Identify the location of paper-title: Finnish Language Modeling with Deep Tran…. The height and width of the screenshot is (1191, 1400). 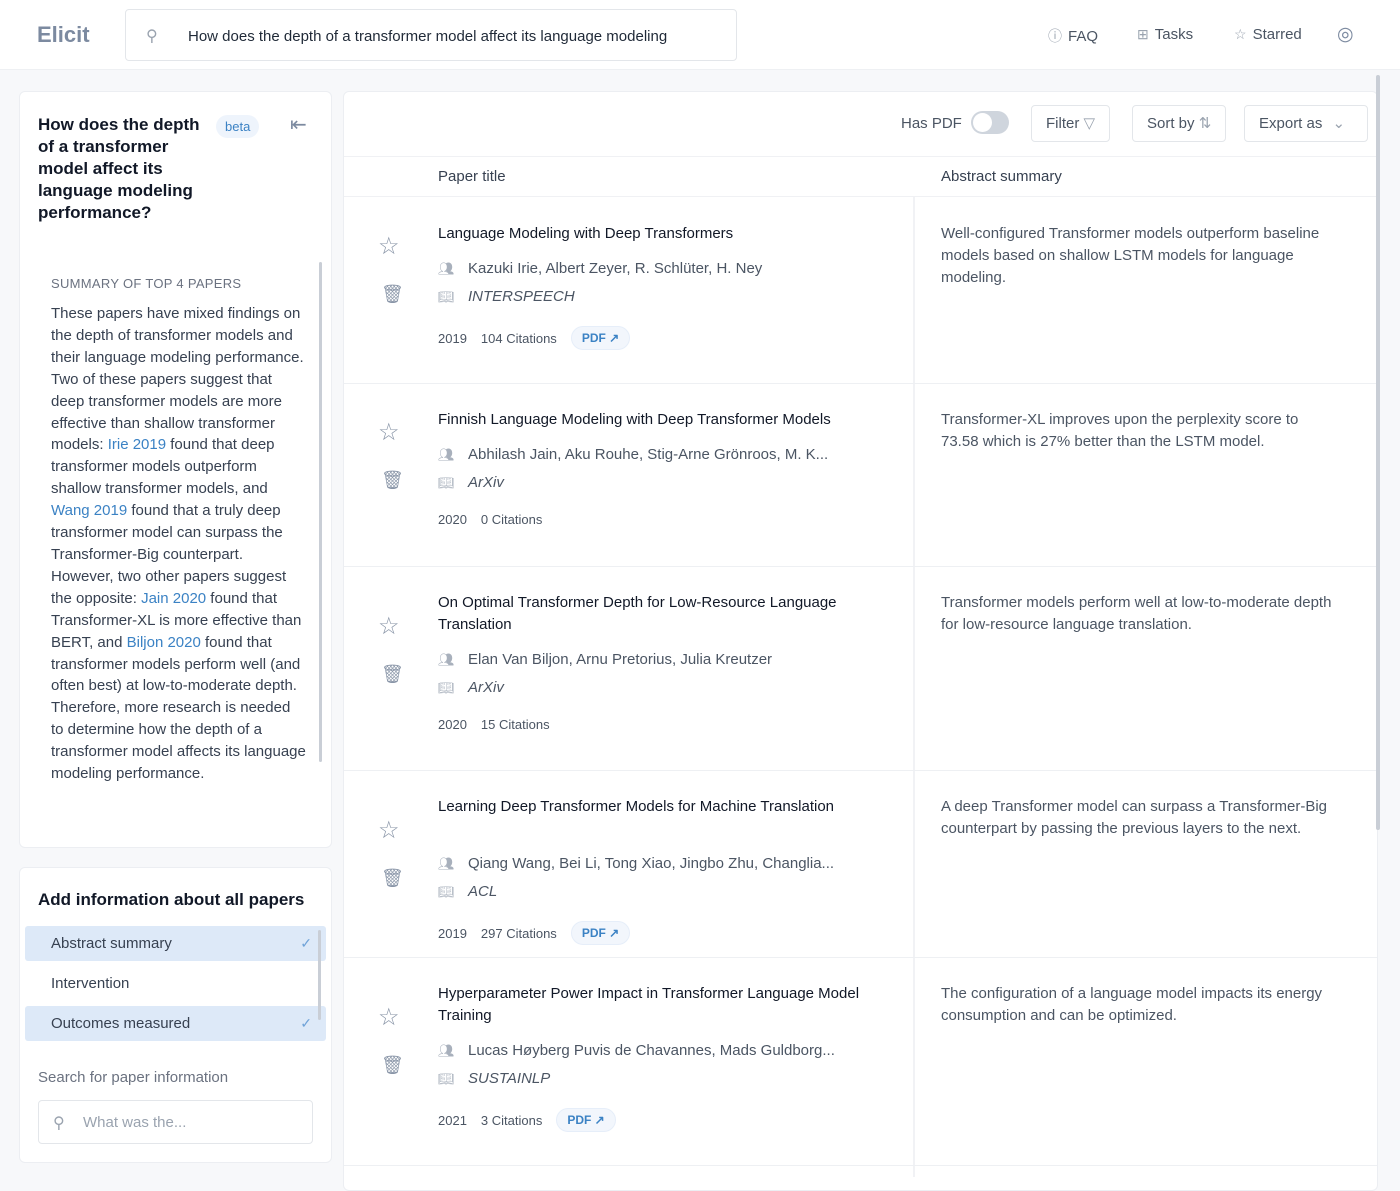
(663, 420).